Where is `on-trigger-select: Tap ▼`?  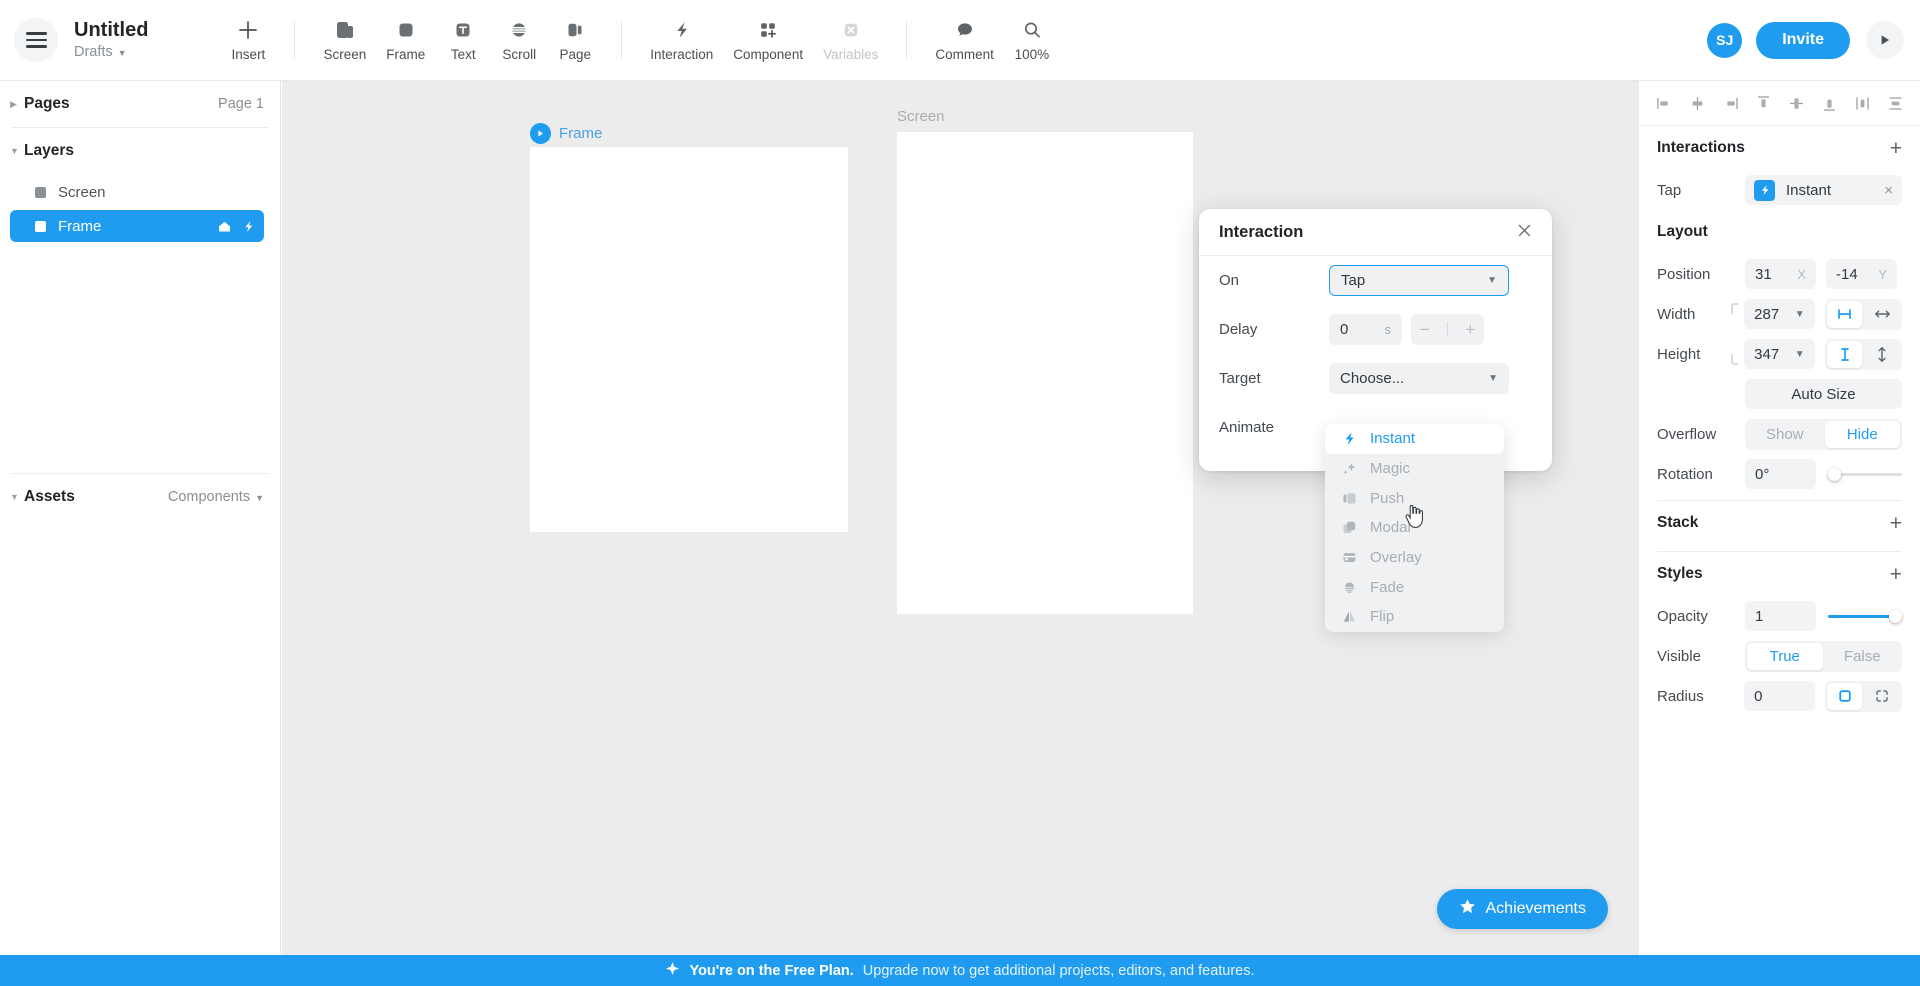 on-trigger-select: Tap ▼ is located at coordinates (1419, 280).